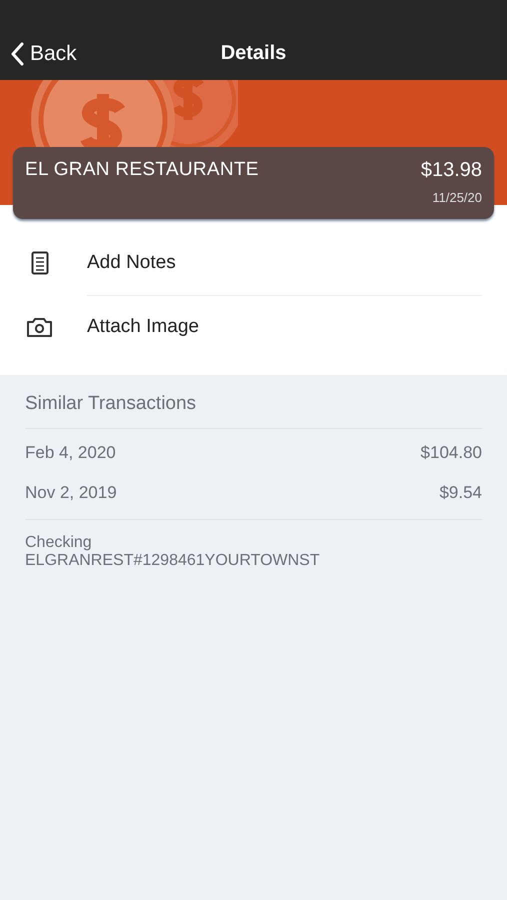 This screenshot has width=507, height=900. Describe the element at coordinates (173, 561) in the screenshot. I see `transaction-description: ELGRANREST#1298461YOURTOWNST` at that location.